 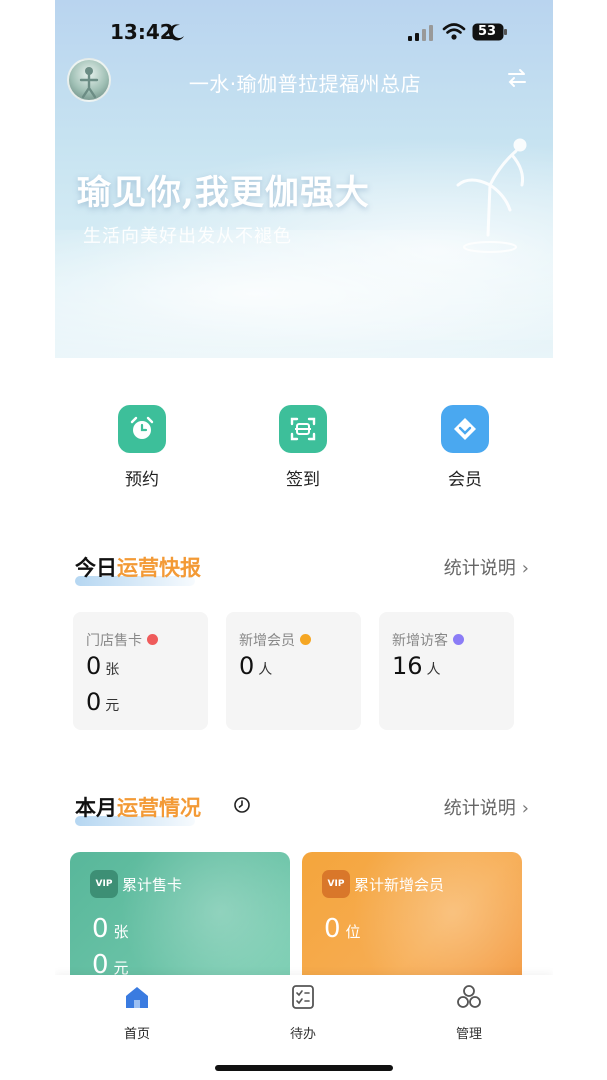 I want to click on stat-label-text: 新增访客, so click(x=420, y=641).